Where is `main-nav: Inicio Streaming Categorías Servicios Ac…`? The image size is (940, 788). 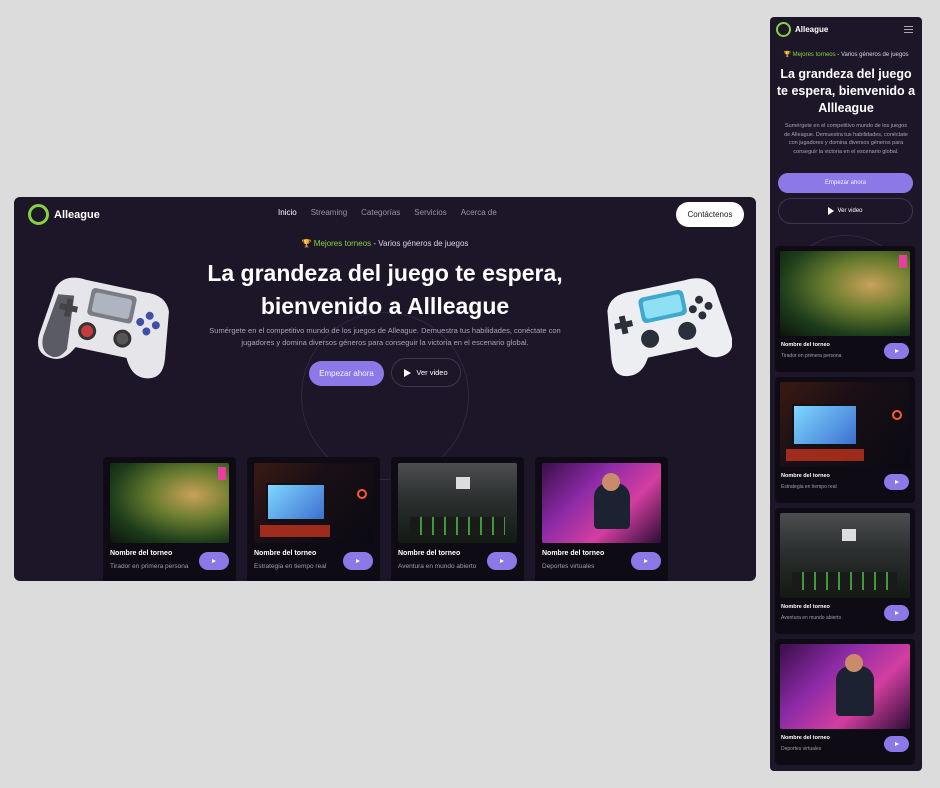
main-nav: Inicio Streaming Categorías Servicios Ac… is located at coordinates (387, 212).